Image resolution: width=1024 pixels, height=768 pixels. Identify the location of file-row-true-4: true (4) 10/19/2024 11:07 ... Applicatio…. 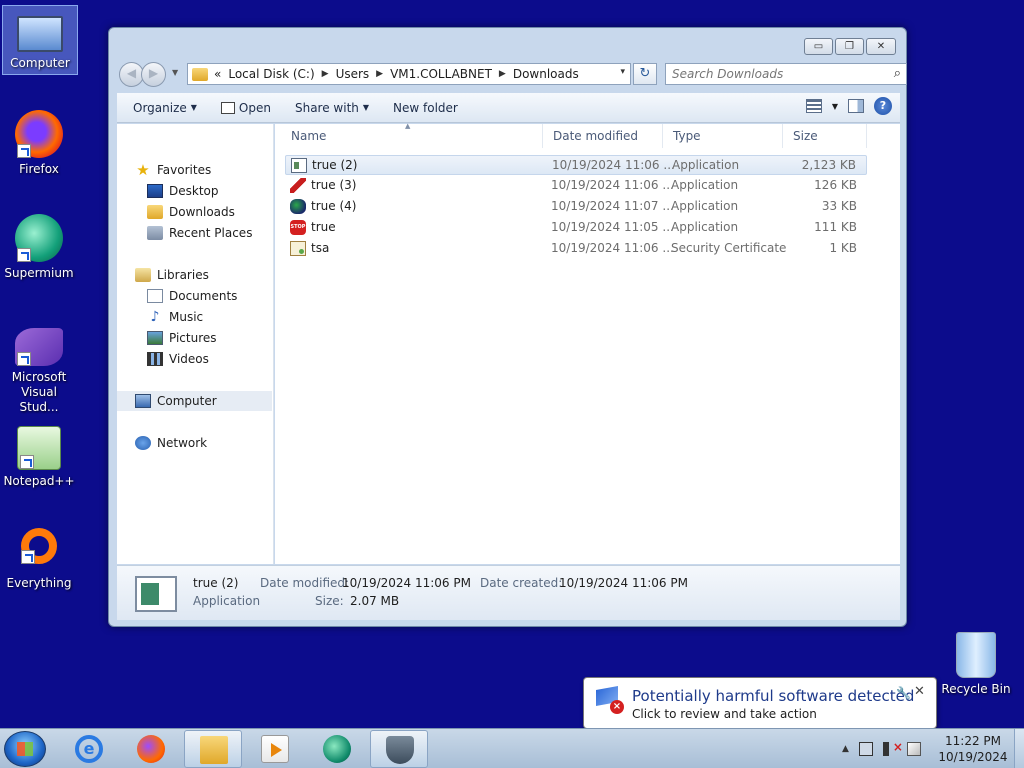
(576, 207).